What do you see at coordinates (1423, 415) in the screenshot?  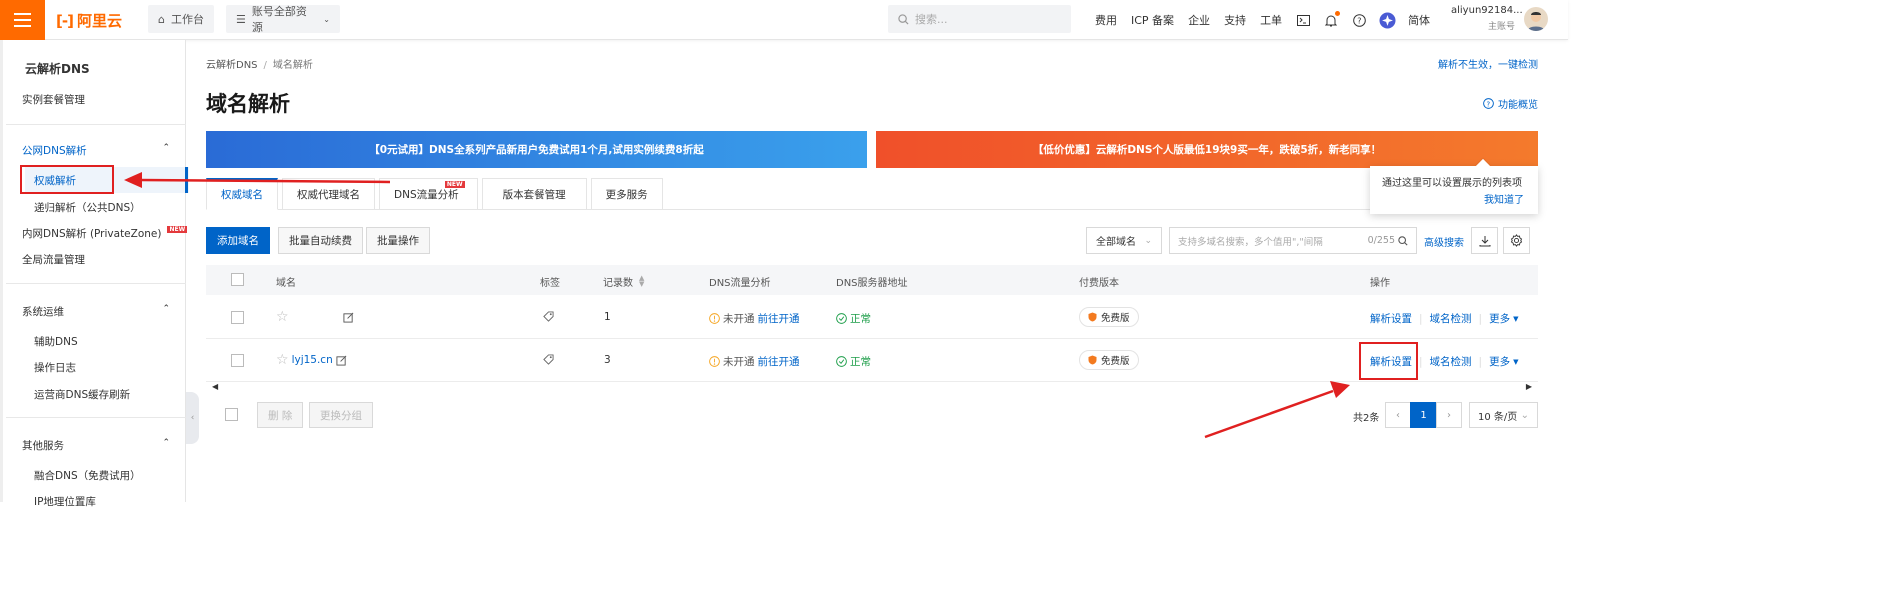 I see `page-number-current: 1` at bounding box center [1423, 415].